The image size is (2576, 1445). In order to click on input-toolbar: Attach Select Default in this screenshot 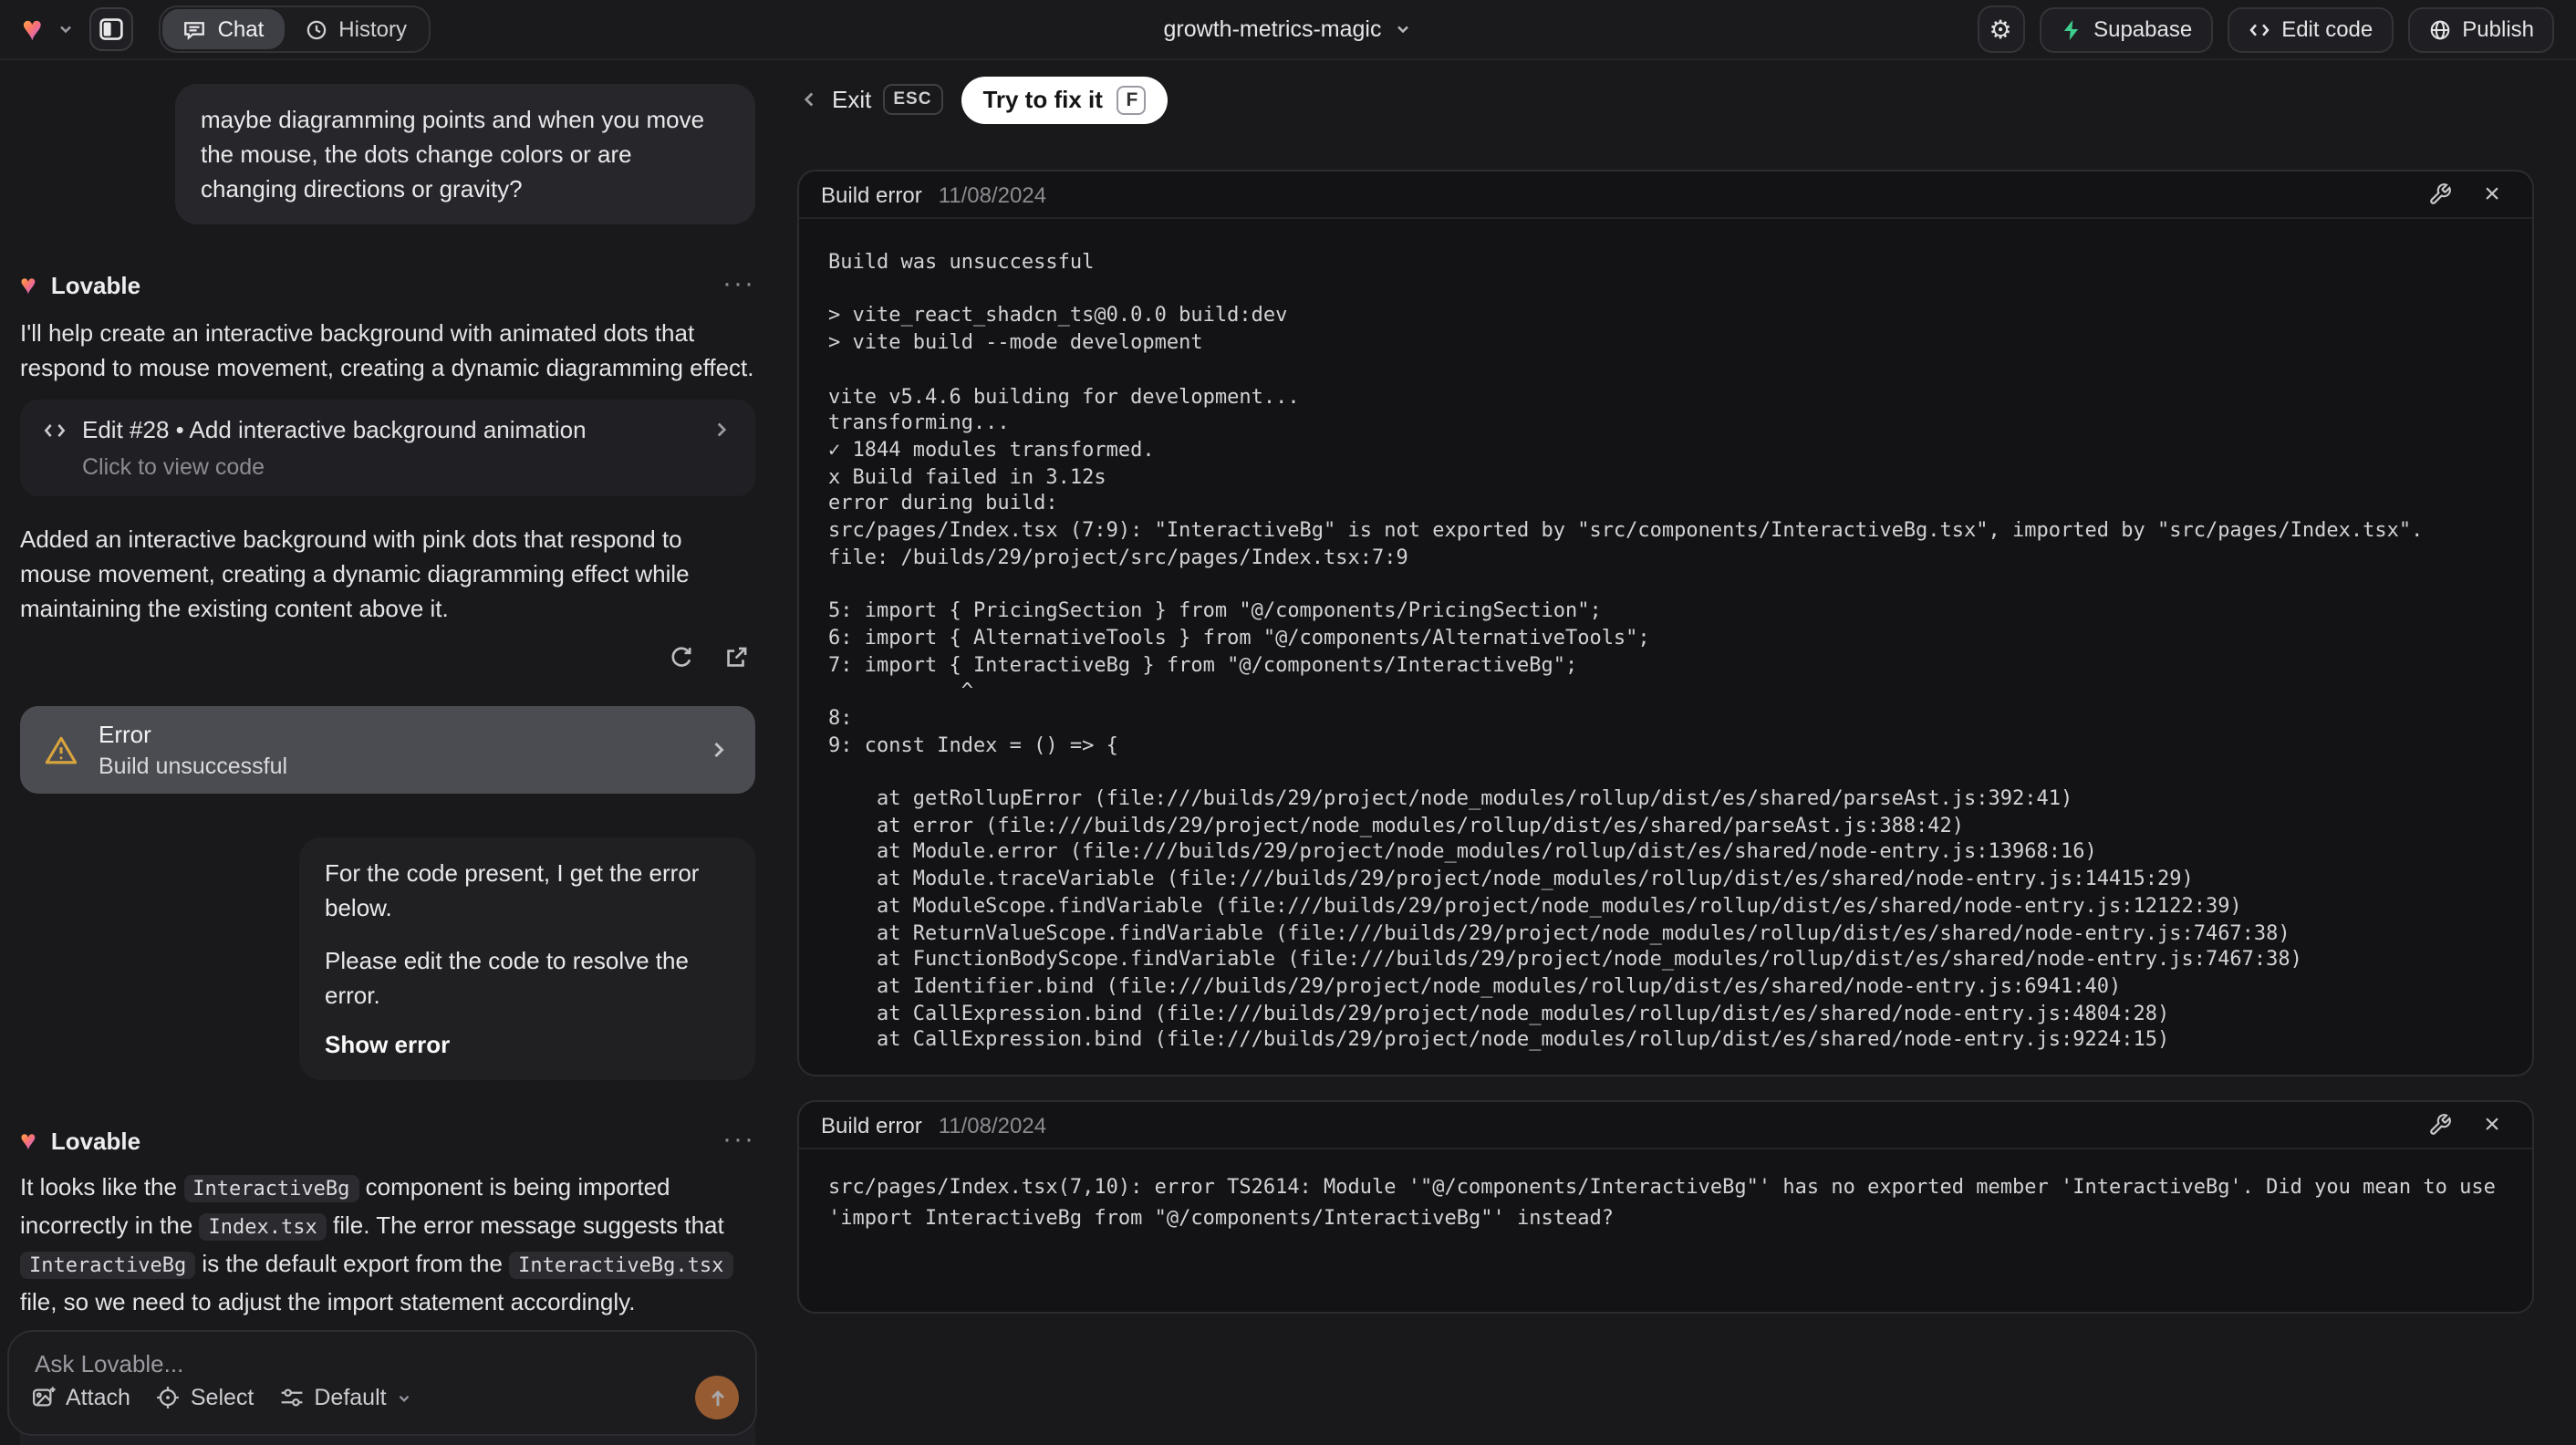, I will do `click(385, 1397)`.